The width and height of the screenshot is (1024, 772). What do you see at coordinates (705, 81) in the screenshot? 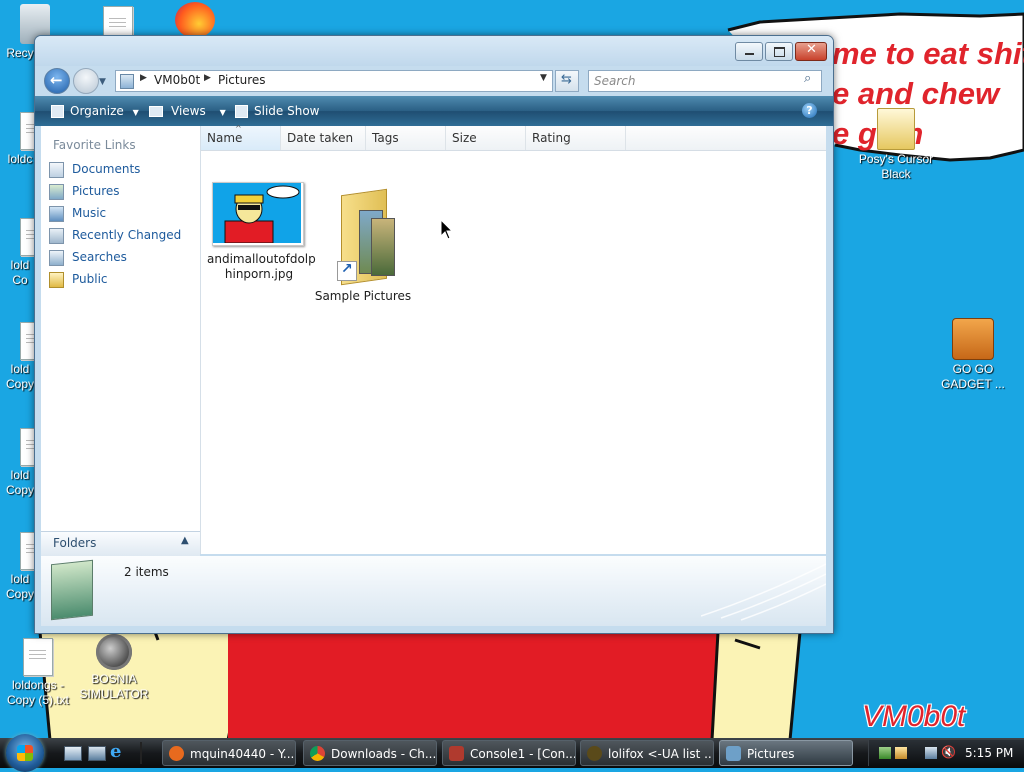
I see `search-input: Search ⌕` at bounding box center [705, 81].